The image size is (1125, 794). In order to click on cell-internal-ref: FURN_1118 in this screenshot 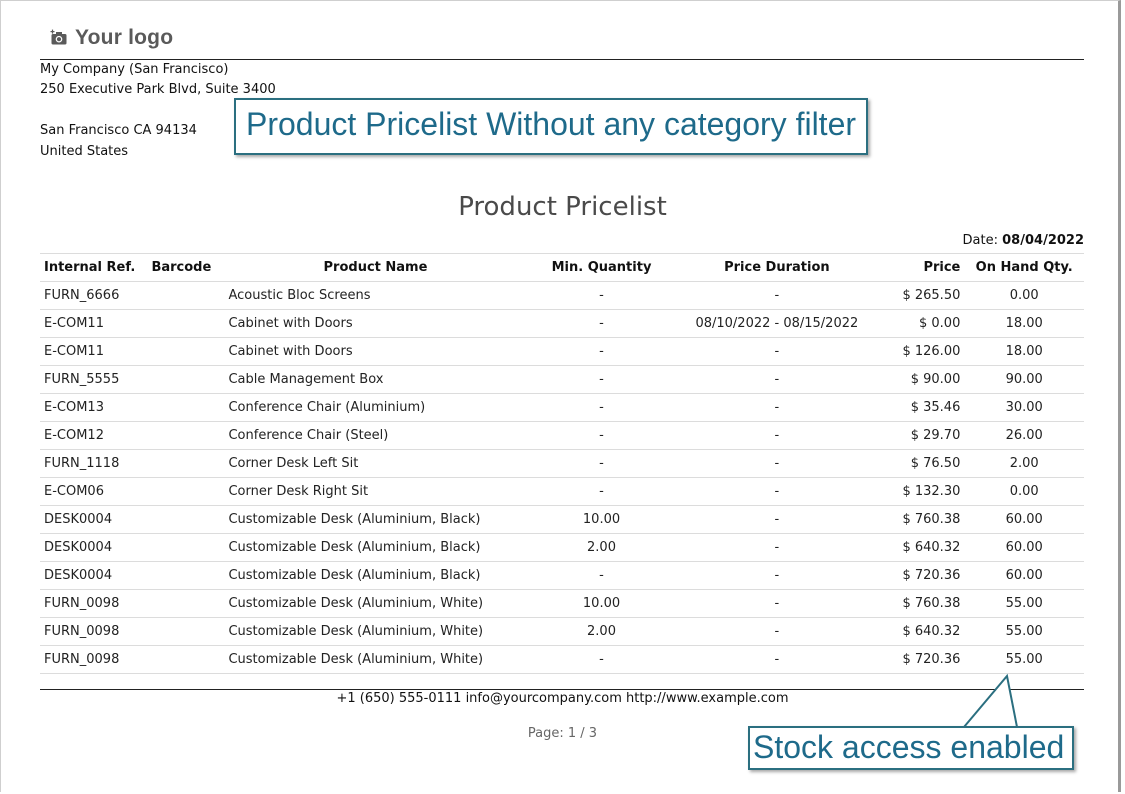, I will do `click(94, 463)`.